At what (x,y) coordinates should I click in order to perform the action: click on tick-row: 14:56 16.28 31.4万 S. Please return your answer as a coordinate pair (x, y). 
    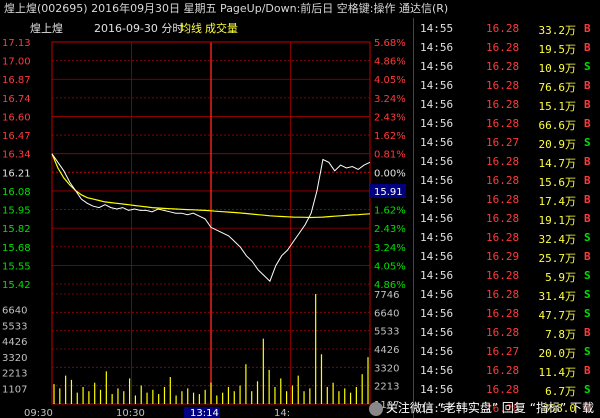
    Looking at the image, I should click on (507, 295).